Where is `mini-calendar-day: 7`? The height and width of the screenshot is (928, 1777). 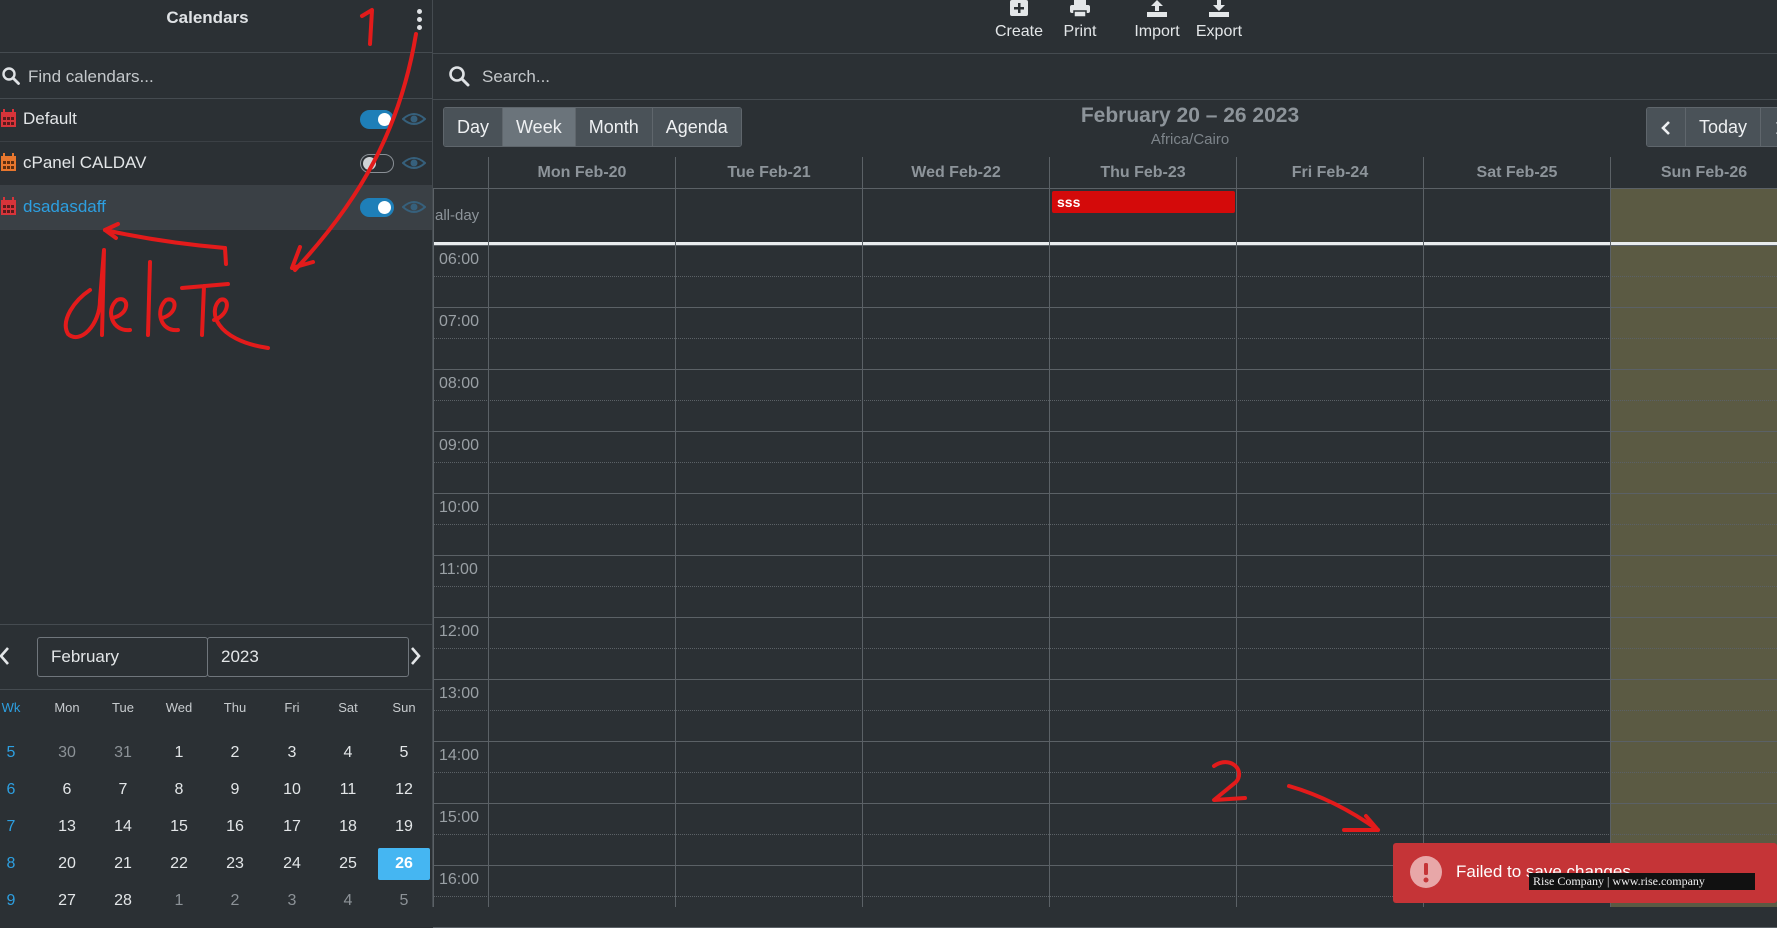 mini-calendar-day: 7 is located at coordinates (123, 790).